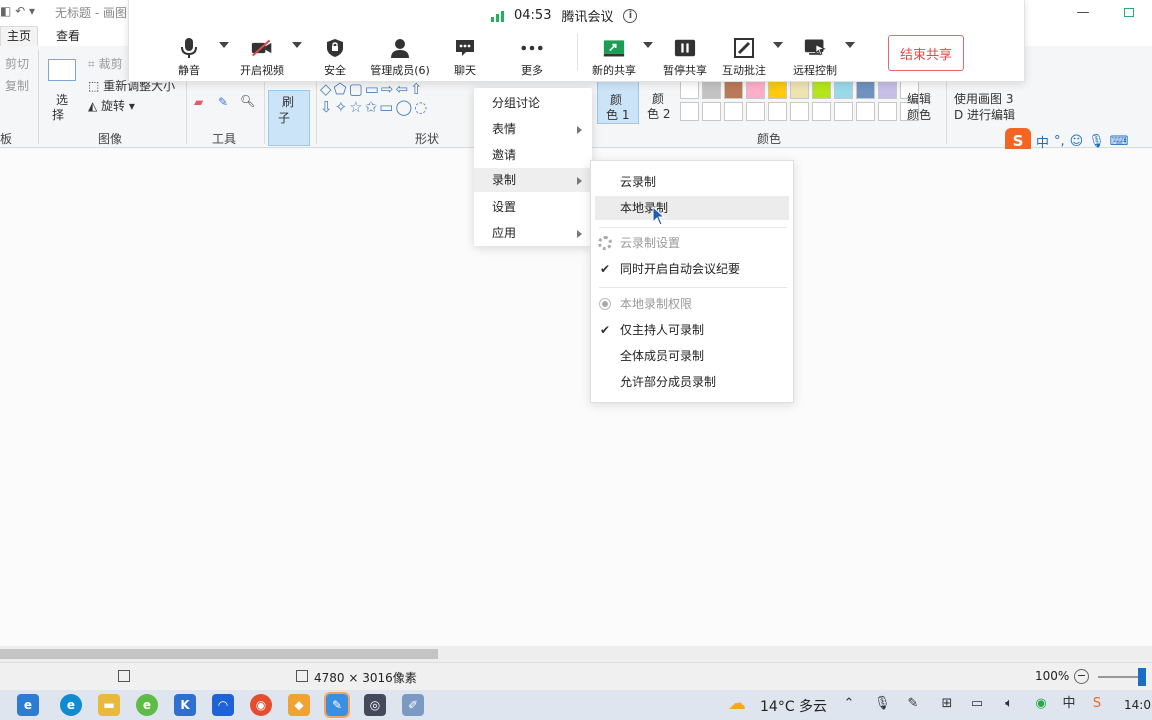 This screenshot has width=1152, height=720. I want to click on weather-icon: ☁, so click(737, 703).